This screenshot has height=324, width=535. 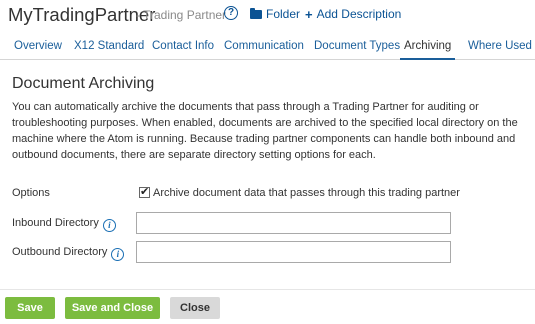 What do you see at coordinates (30, 308) in the screenshot?
I see `save-button: Save` at bounding box center [30, 308].